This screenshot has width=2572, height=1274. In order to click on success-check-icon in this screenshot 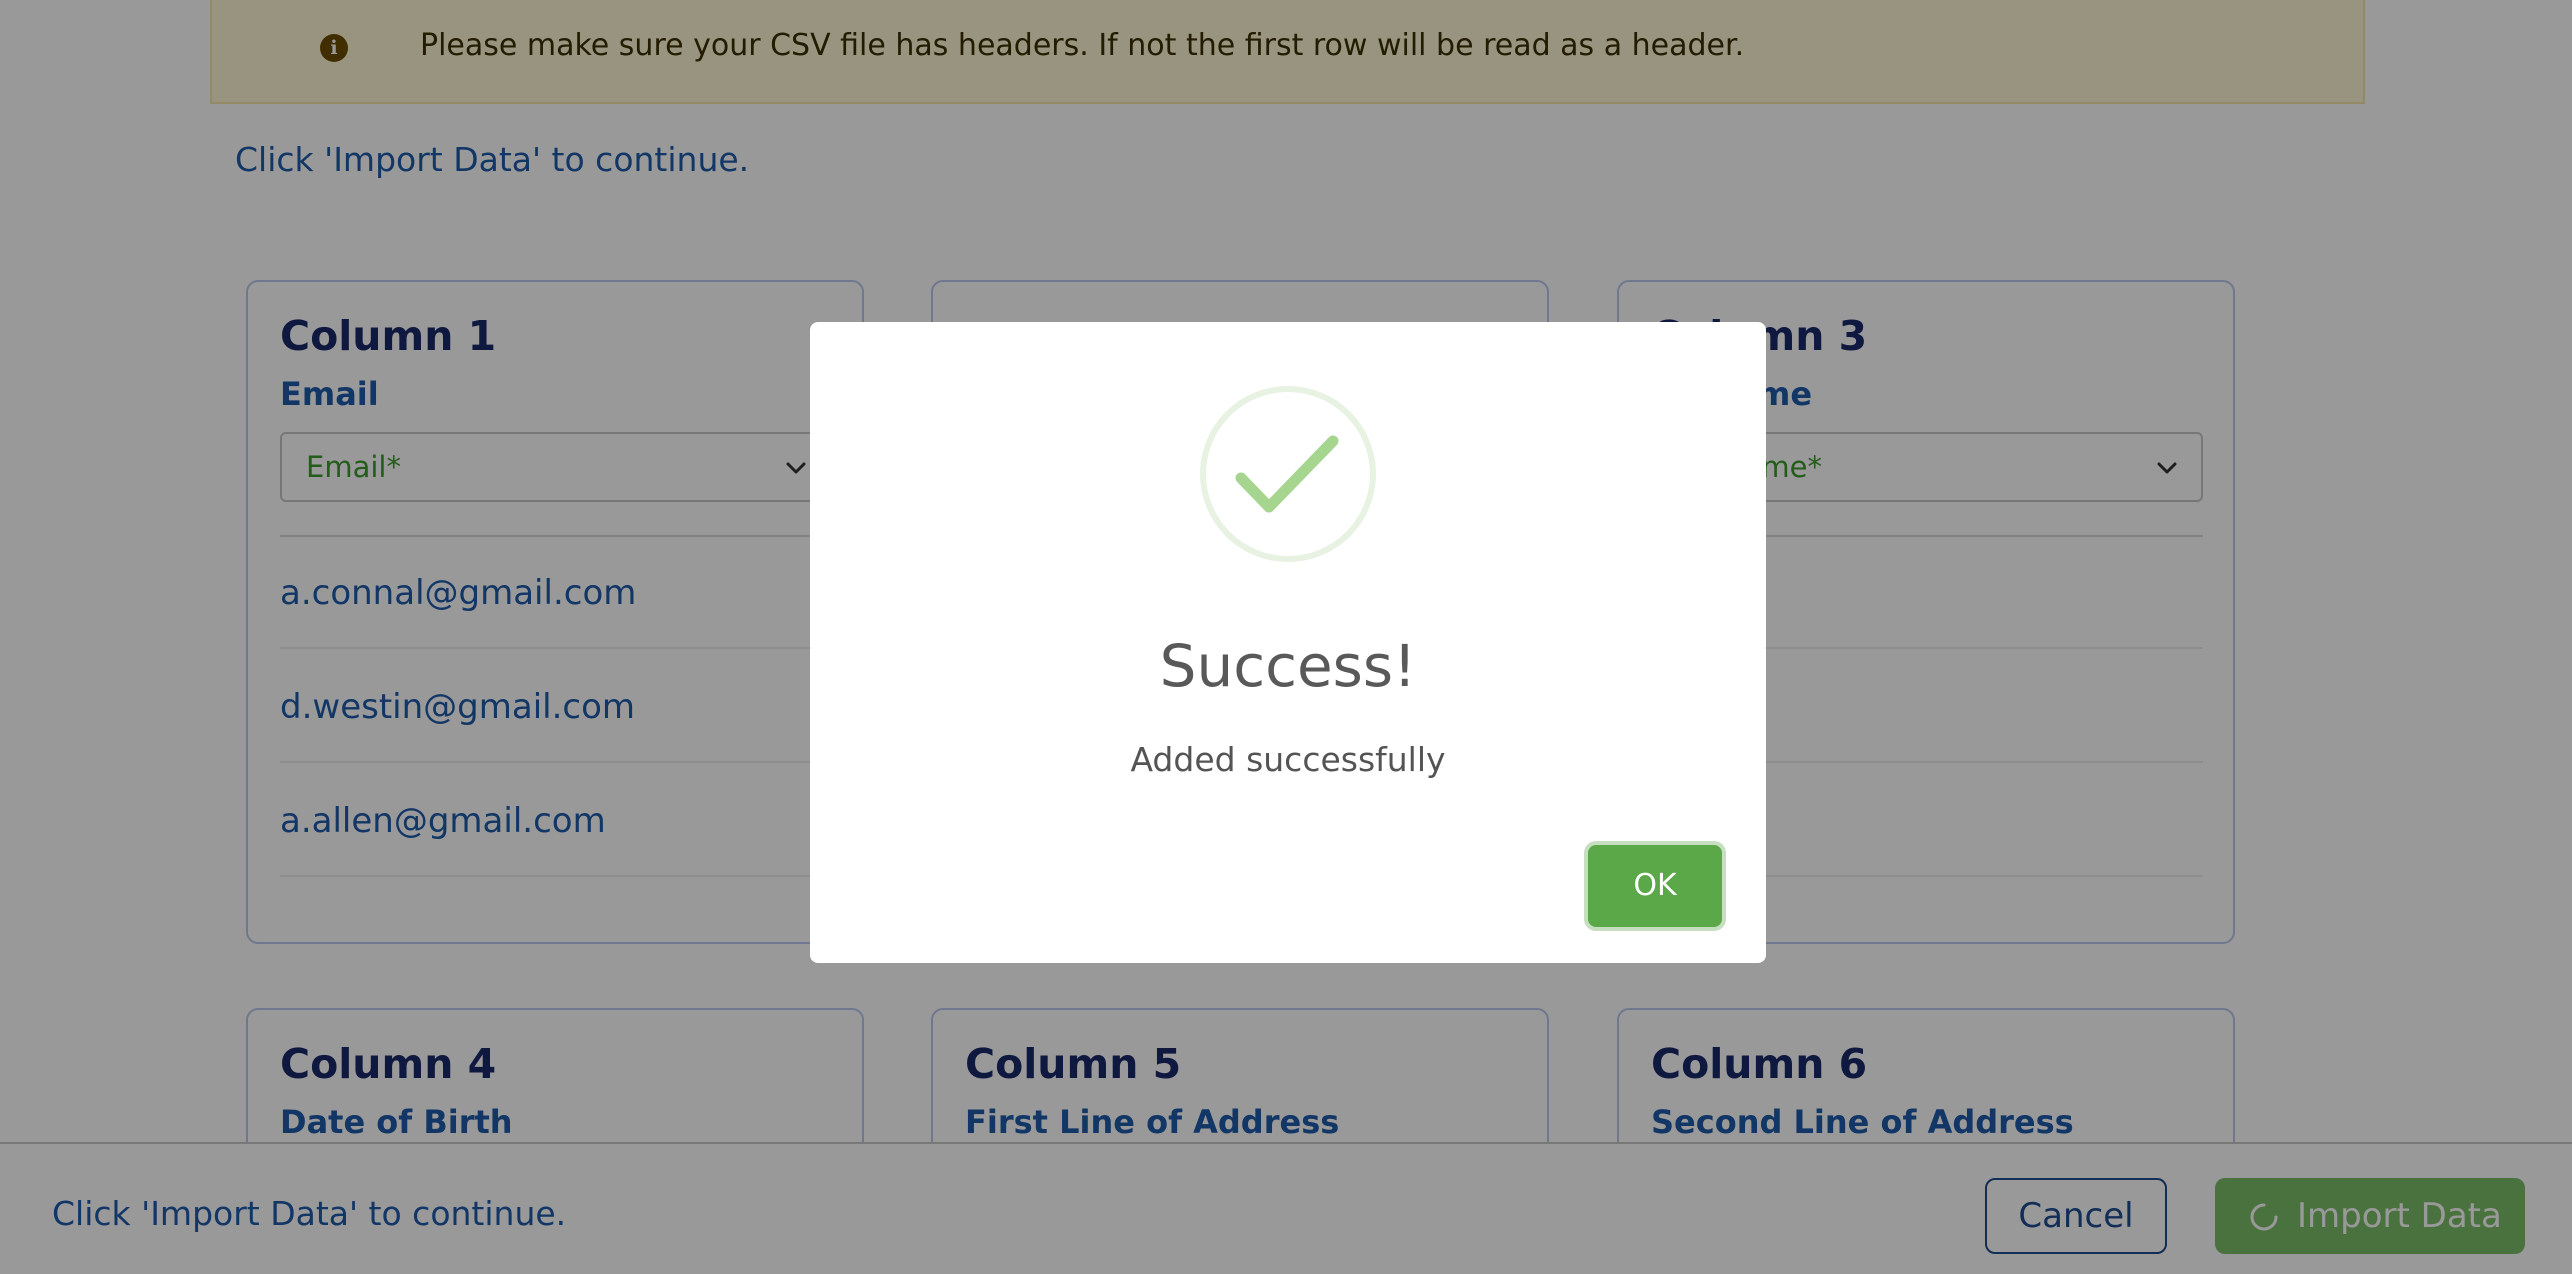, I will do `click(1288, 474)`.